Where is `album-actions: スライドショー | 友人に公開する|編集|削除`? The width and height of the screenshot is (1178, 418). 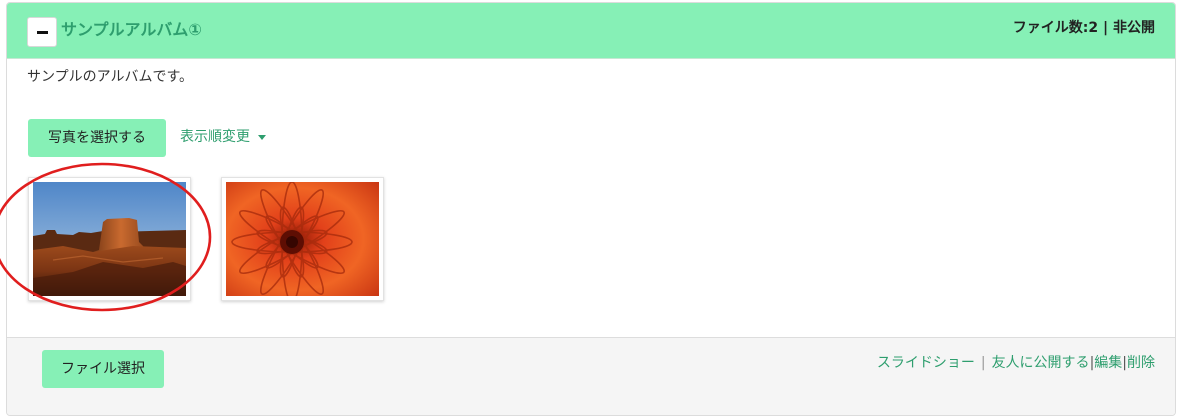
album-actions: スライドショー | 友人に公開する|編集|削除 is located at coordinates (1016, 363).